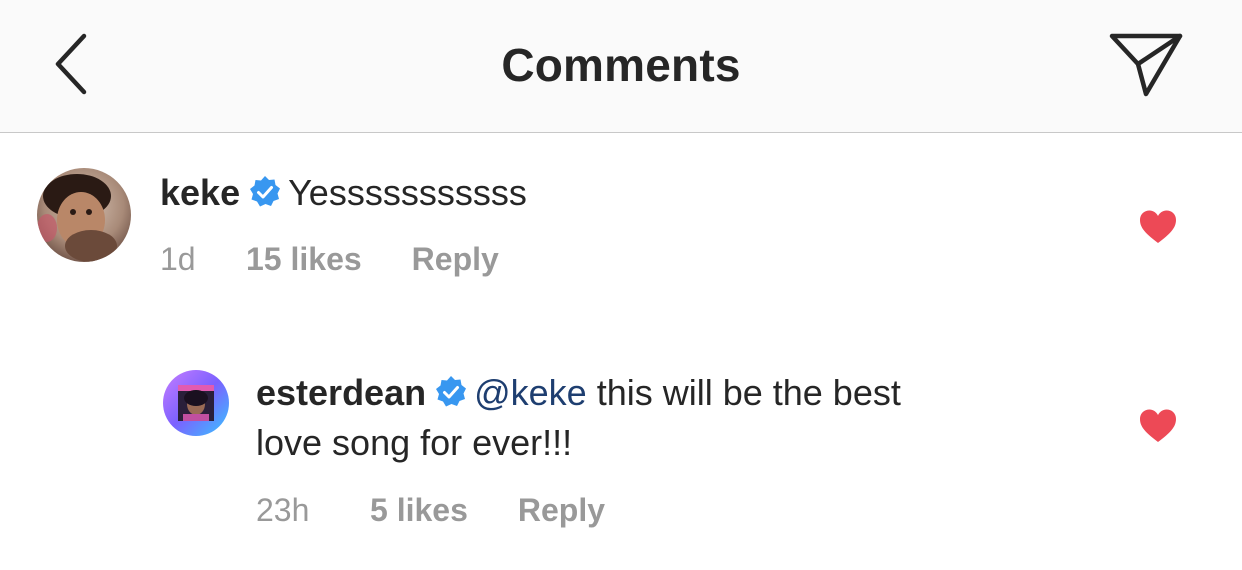  What do you see at coordinates (419, 510) in the screenshot?
I see `comment-likes-count: 5 likes` at bounding box center [419, 510].